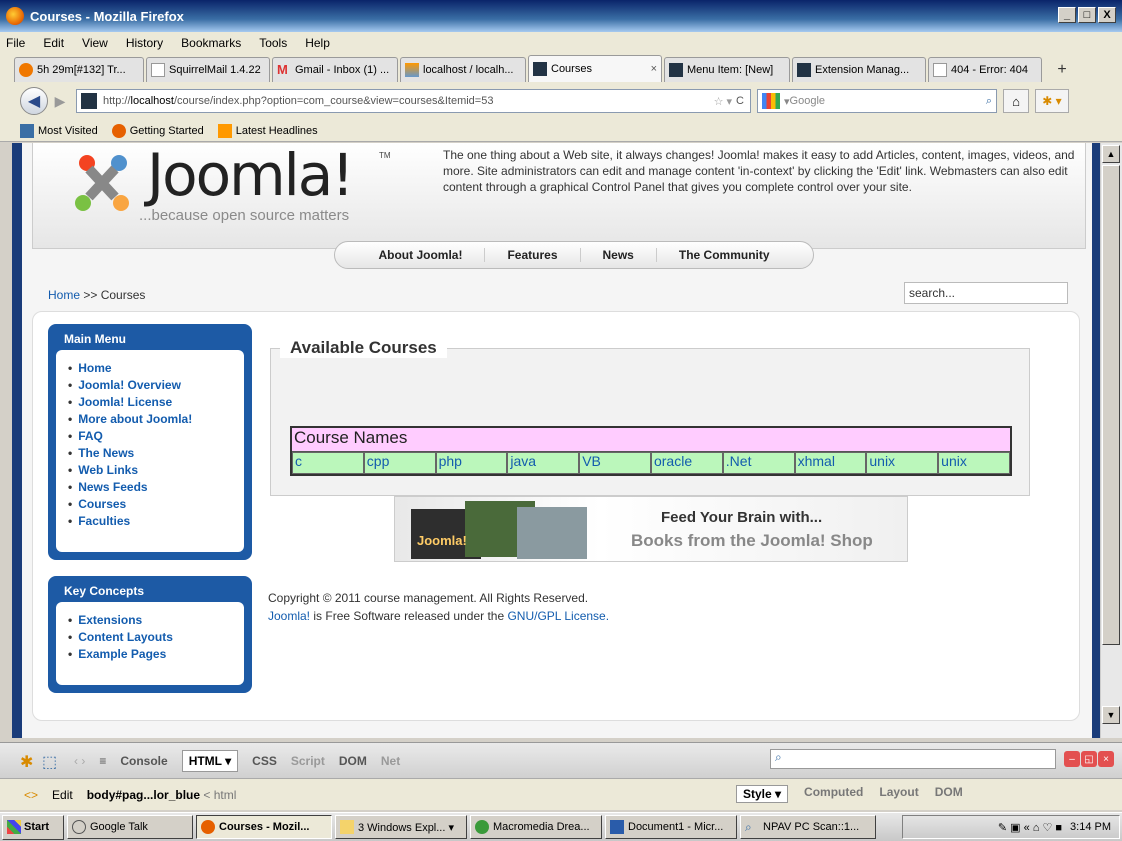 The height and width of the screenshot is (841, 1122). What do you see at coordinates (144, 43) in the screenshot?
I see `menu-history: History` at bounding box center [144, 43].